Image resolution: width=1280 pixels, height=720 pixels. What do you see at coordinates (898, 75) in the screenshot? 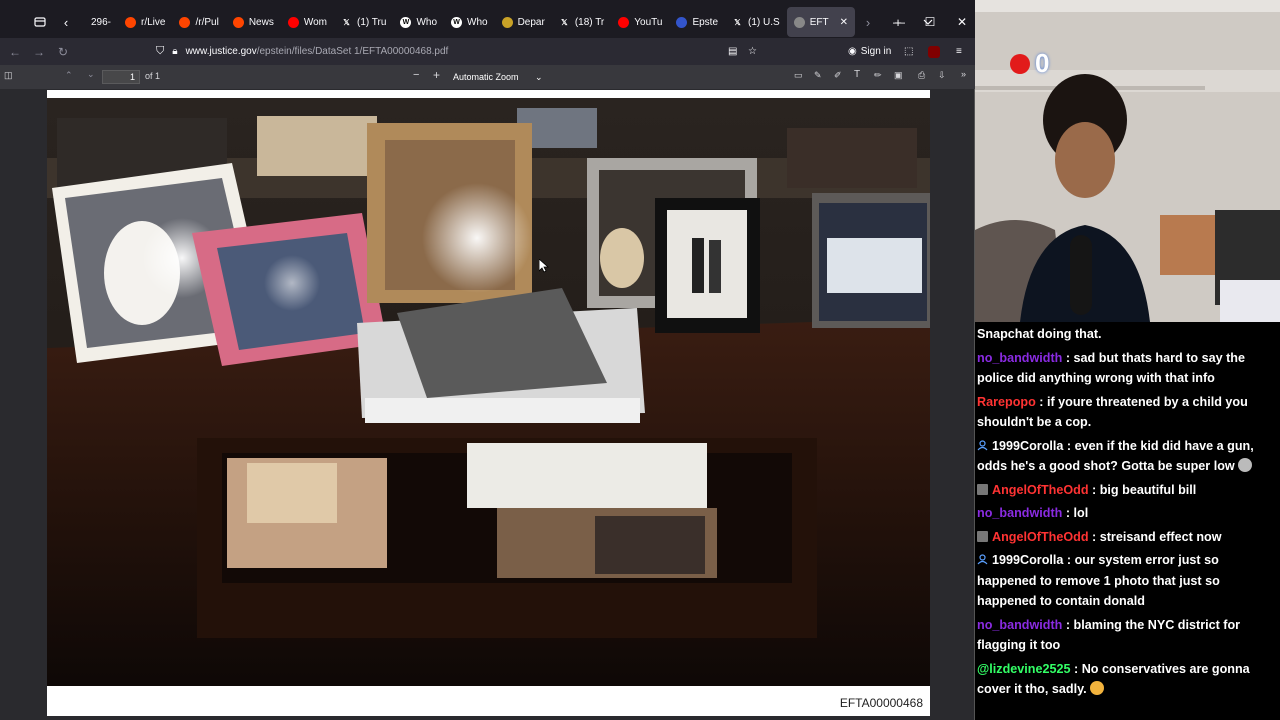
I see `image-icon: ▣` at bounding box center [898, 75].